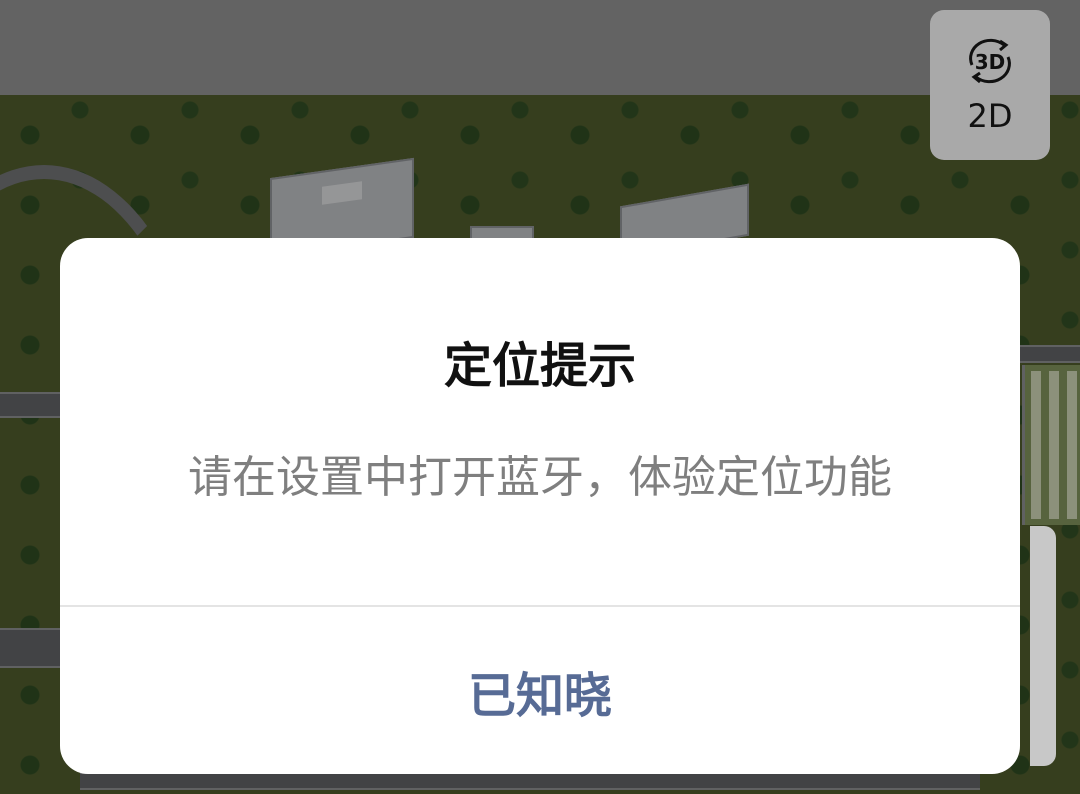  What do you see at coordinates (990, 116) in the screenshot?
I see `view-mode-label: 2D` at bounding box center [990, 116].